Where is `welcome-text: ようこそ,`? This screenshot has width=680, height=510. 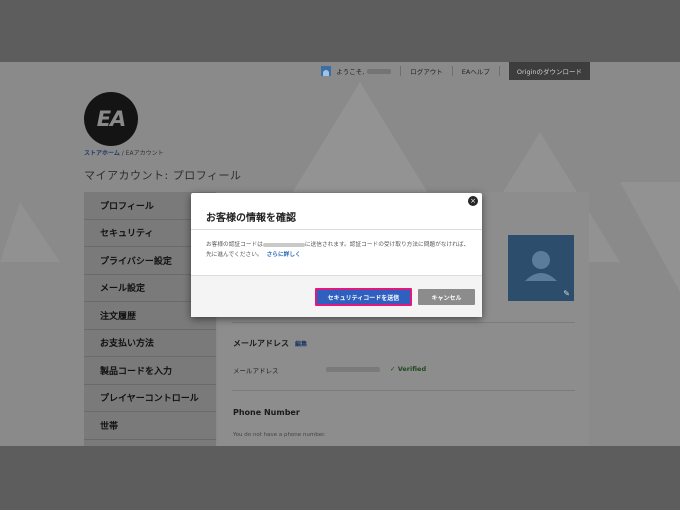
welcome-text: ようこそ, is located at coordinates (350, 72).